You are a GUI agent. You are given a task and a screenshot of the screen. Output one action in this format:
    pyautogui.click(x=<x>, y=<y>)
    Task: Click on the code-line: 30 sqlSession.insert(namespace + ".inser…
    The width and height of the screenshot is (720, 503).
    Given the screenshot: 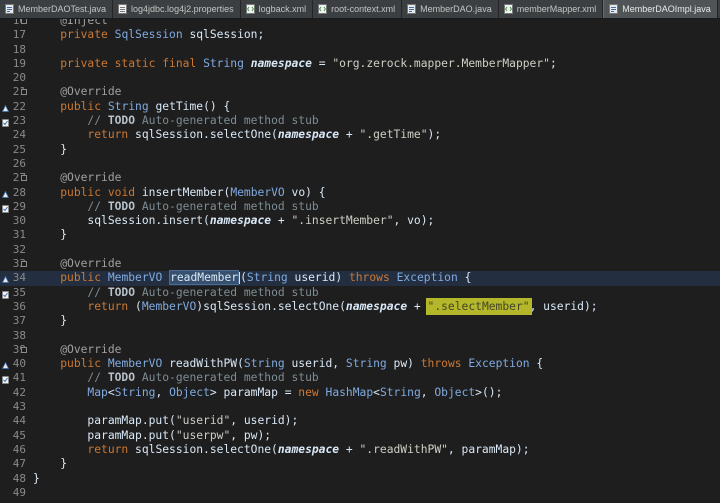 What is the action you would take?
    pyautogui.click(x=360, y=221)
    